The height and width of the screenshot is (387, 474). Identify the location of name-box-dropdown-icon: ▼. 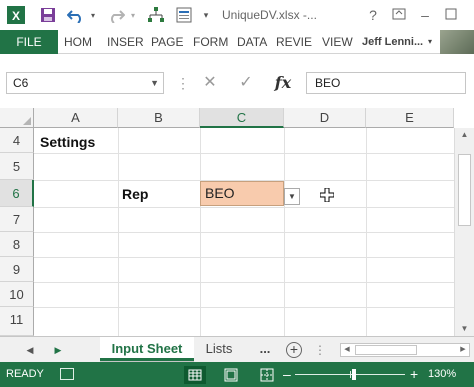
(154, 83).